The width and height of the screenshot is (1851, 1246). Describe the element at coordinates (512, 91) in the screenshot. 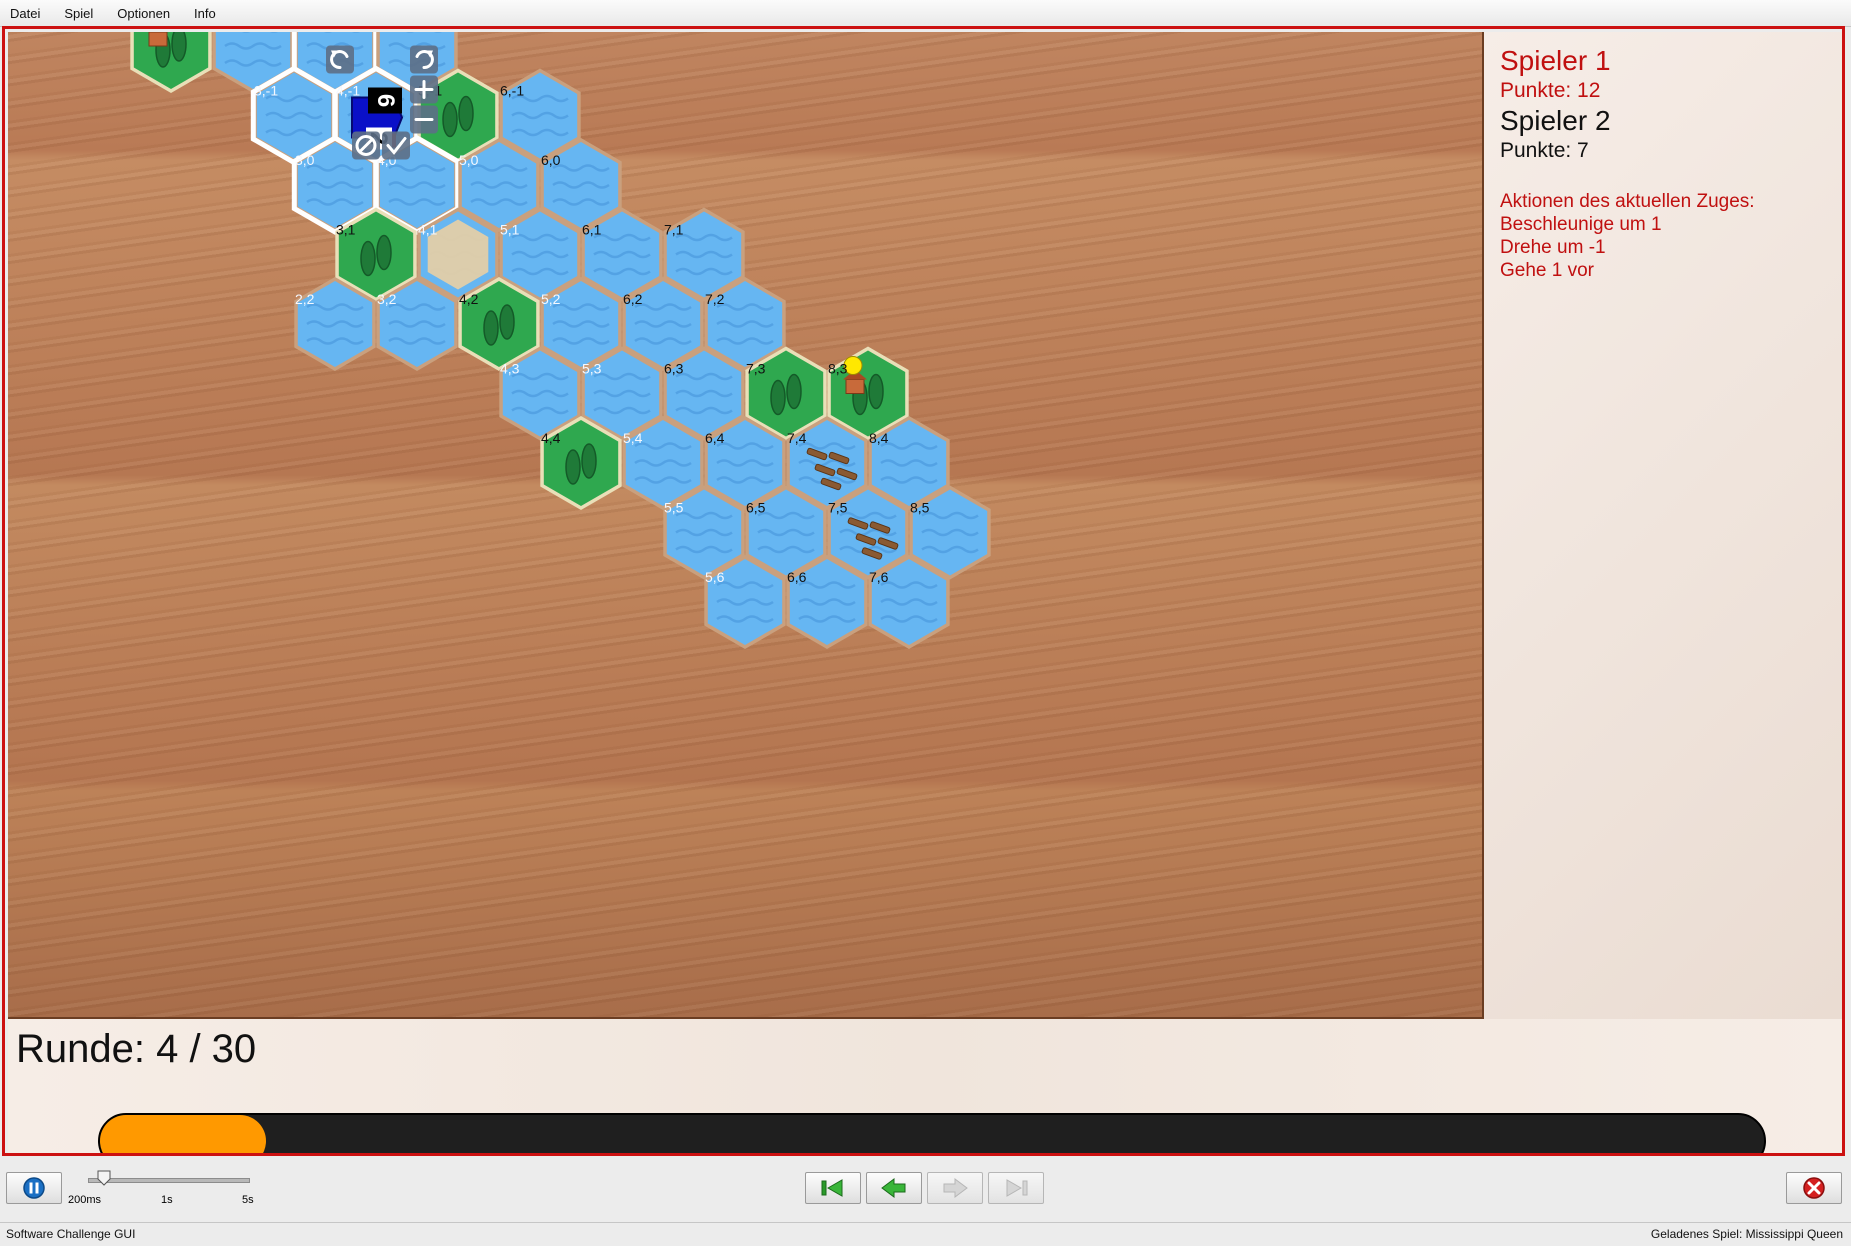

I see `tile-coordinate-label: 6,-1` at that location.